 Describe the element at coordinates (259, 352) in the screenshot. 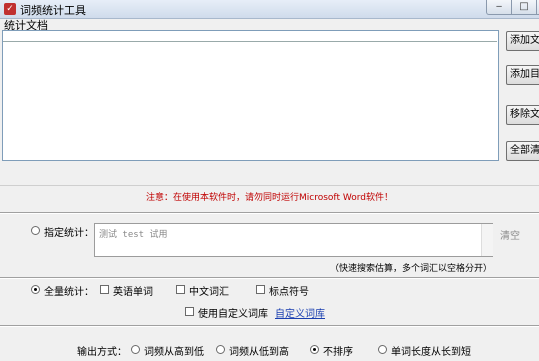

I see `sort-low-high-label: 词频从低到高` at that location.